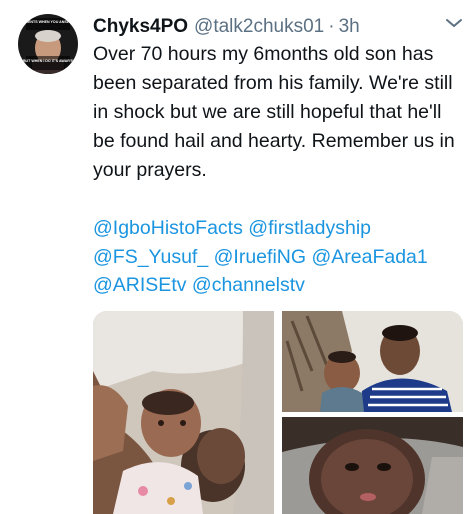 The width and height of the screenshot is (474, 514). Describe the element at coordinates (349, 27) in the screenshot. I see `timestamp: 3h` at that location.